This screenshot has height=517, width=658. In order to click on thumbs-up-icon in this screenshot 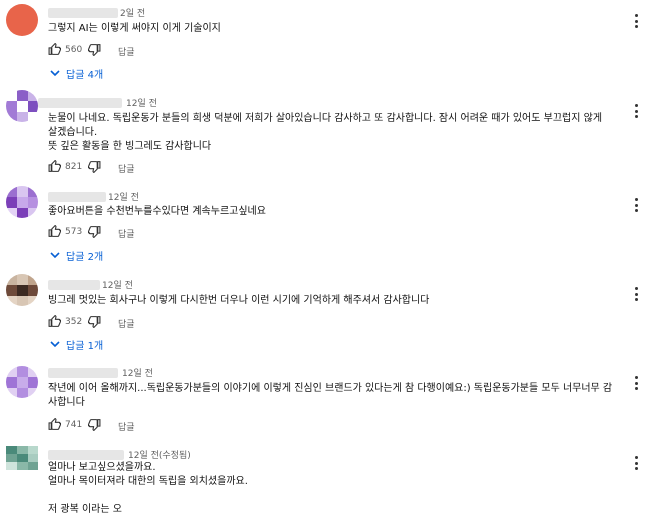, I will do `click(54, 424)`.